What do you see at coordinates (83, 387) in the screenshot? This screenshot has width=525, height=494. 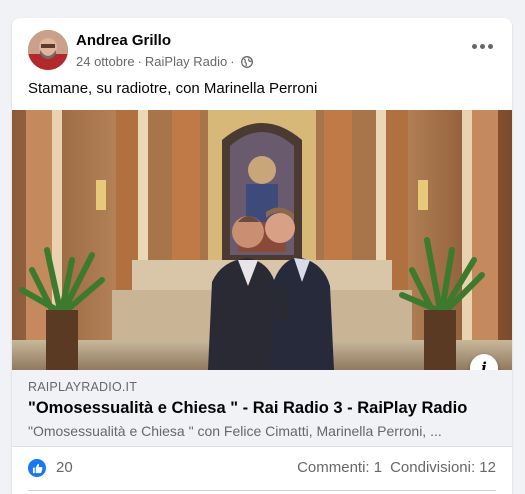 I see `link-domain: RAIPLAYRADIO.IT` at bounding box center [83, 387].